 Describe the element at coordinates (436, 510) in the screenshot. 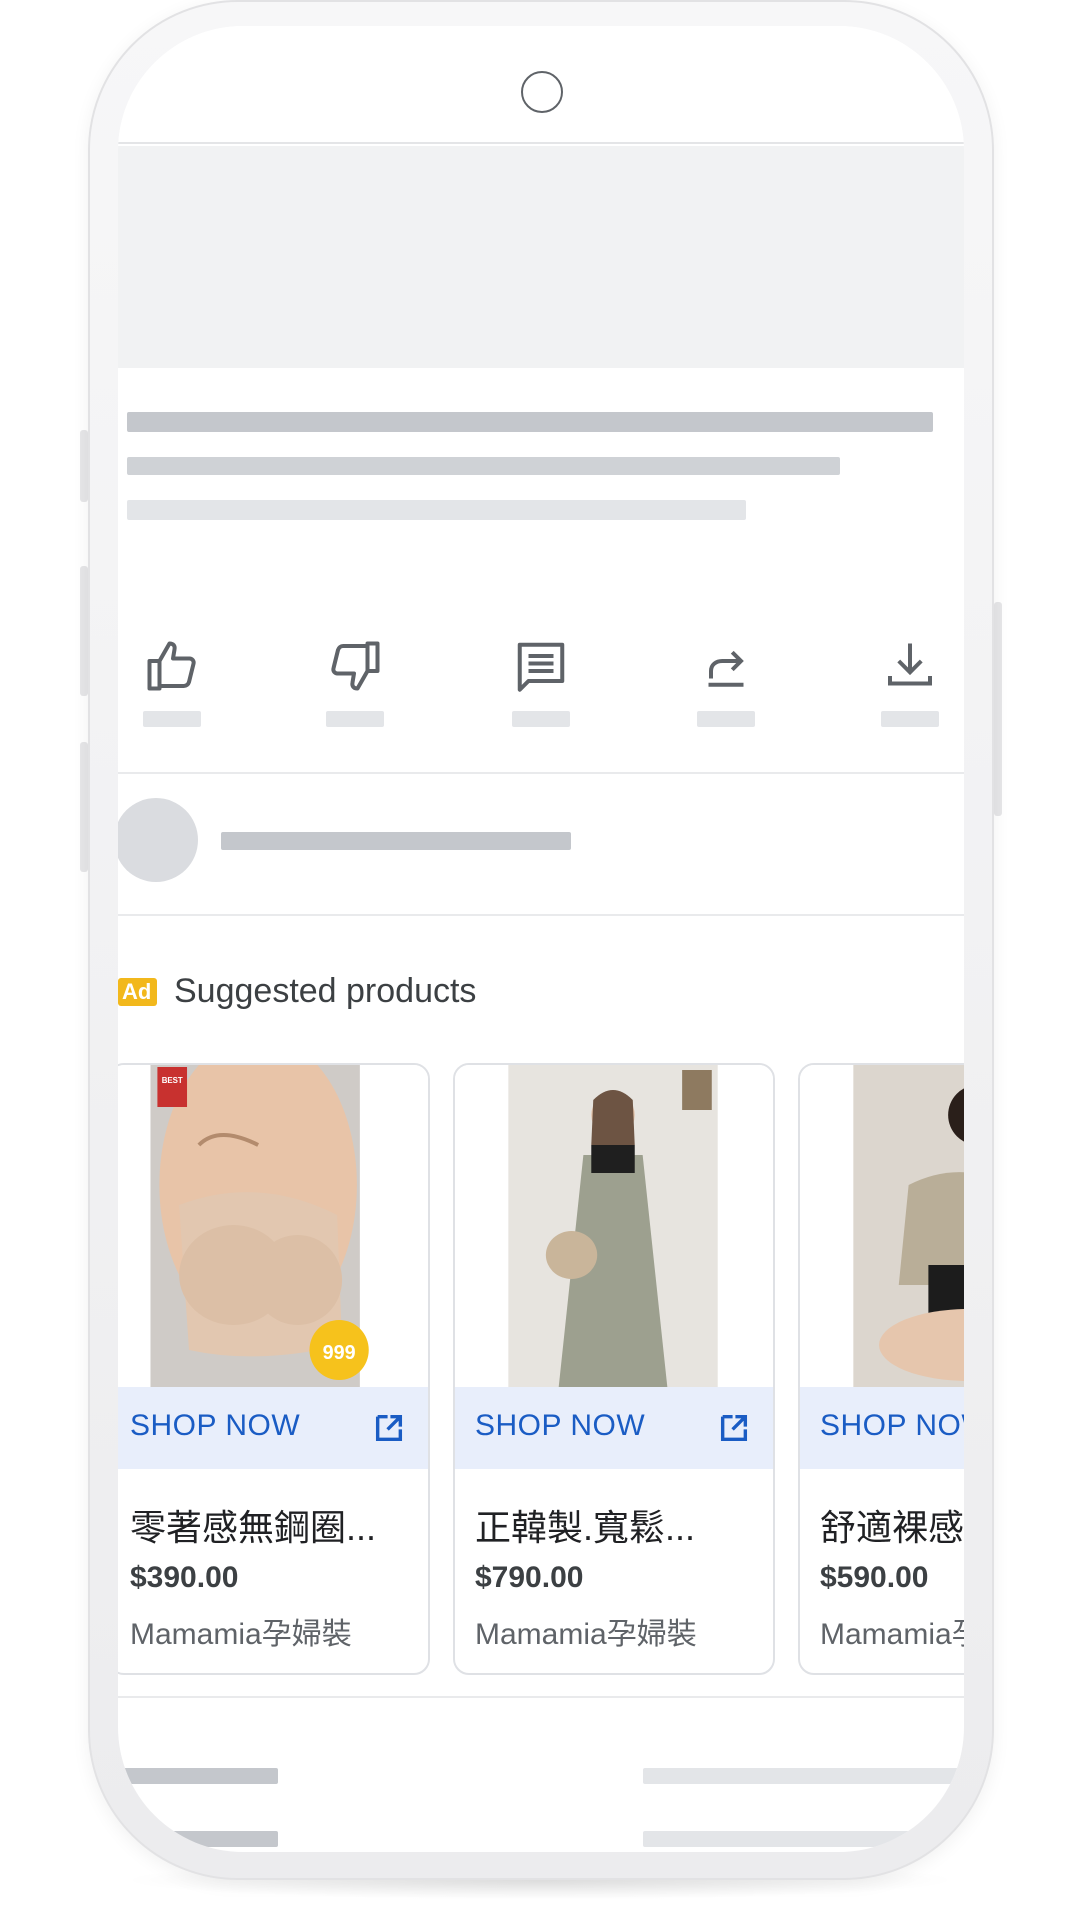

I see `video-meta-skeleton-line` at that location.